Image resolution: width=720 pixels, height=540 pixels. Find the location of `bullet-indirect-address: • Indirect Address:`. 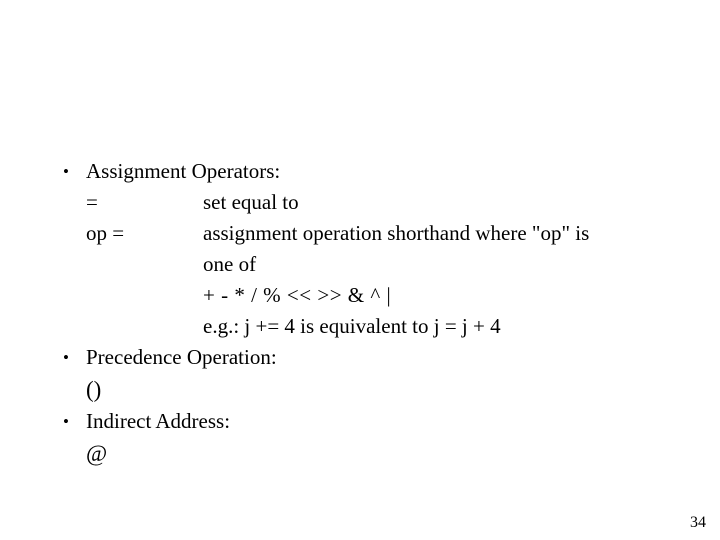

bullet-indirect-address: • Indirect Address: is located at coordinates (374, 421).